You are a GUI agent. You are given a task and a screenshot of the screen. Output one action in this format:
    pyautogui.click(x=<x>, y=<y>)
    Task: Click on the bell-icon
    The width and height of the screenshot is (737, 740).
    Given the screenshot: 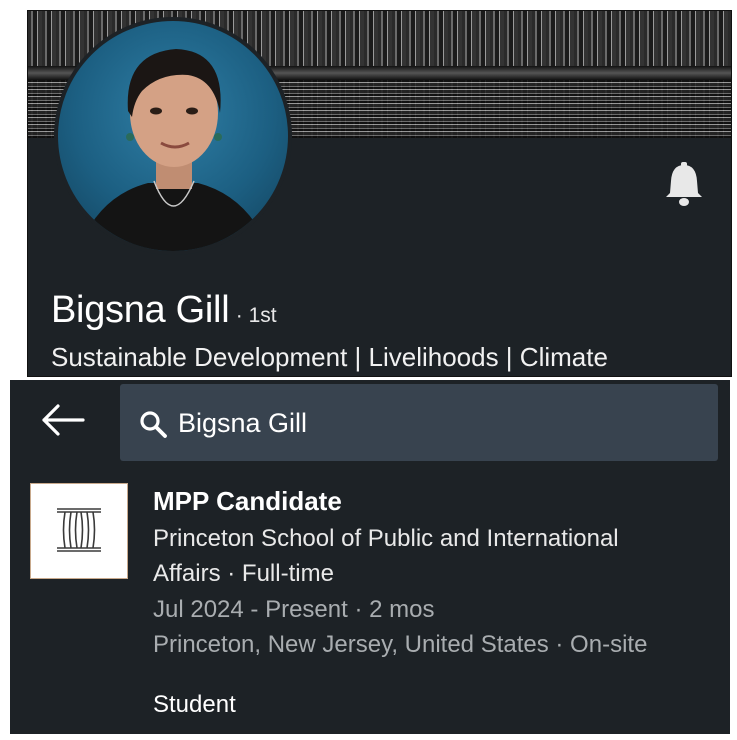 What is the action you would take?
    pyautogui.click(x=684, y=184)
    